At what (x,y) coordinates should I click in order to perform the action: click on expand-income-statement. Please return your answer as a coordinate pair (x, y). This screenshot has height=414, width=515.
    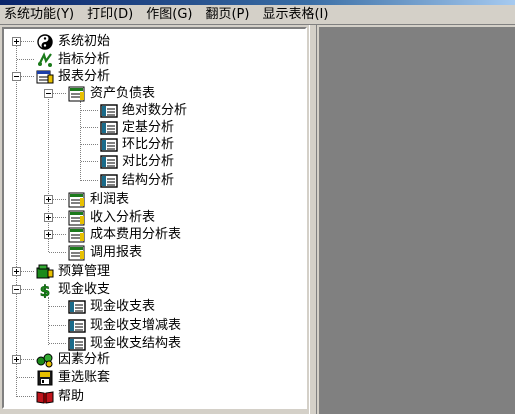
    Looking at the image, I should click on (48, 199).